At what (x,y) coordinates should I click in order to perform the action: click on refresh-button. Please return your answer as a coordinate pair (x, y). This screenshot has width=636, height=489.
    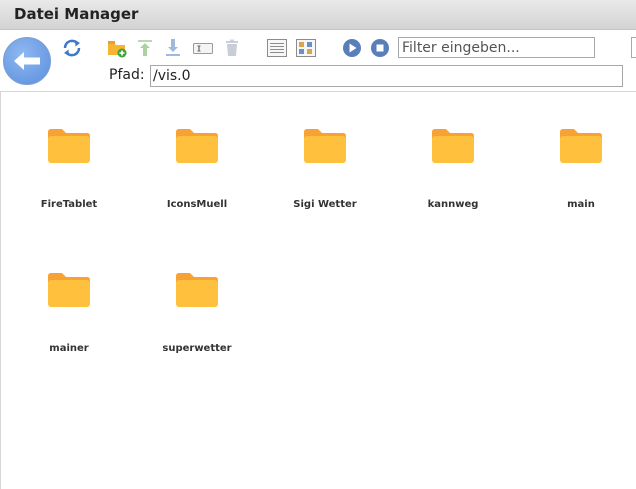
    Looking at the image, I should click on (72, 48).